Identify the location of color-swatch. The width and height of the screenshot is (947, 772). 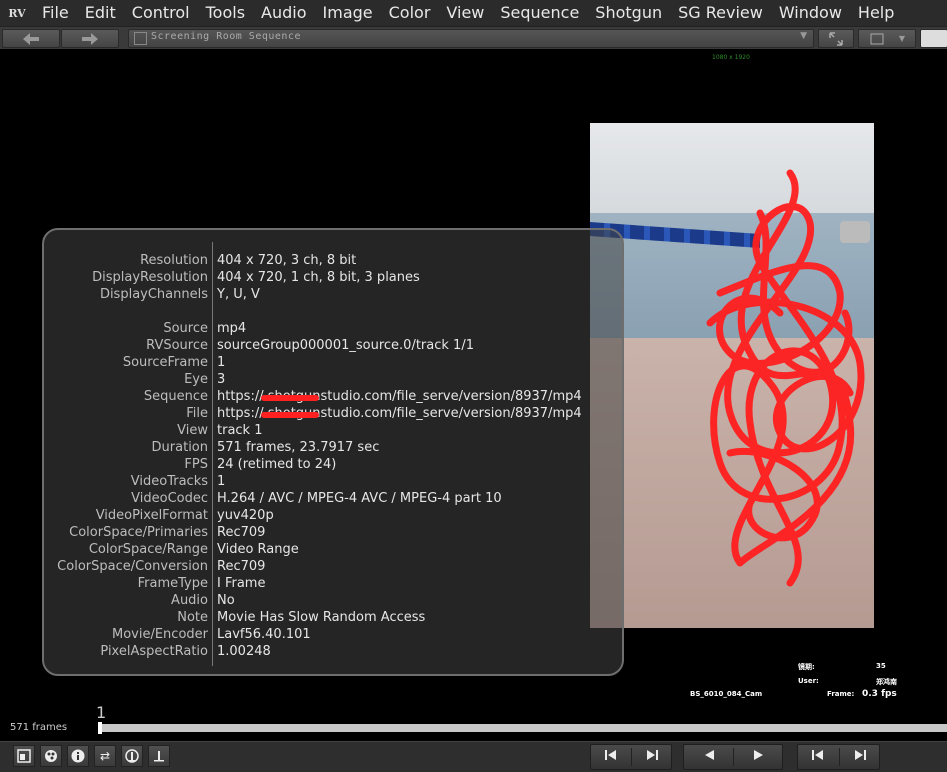
(933, 38).